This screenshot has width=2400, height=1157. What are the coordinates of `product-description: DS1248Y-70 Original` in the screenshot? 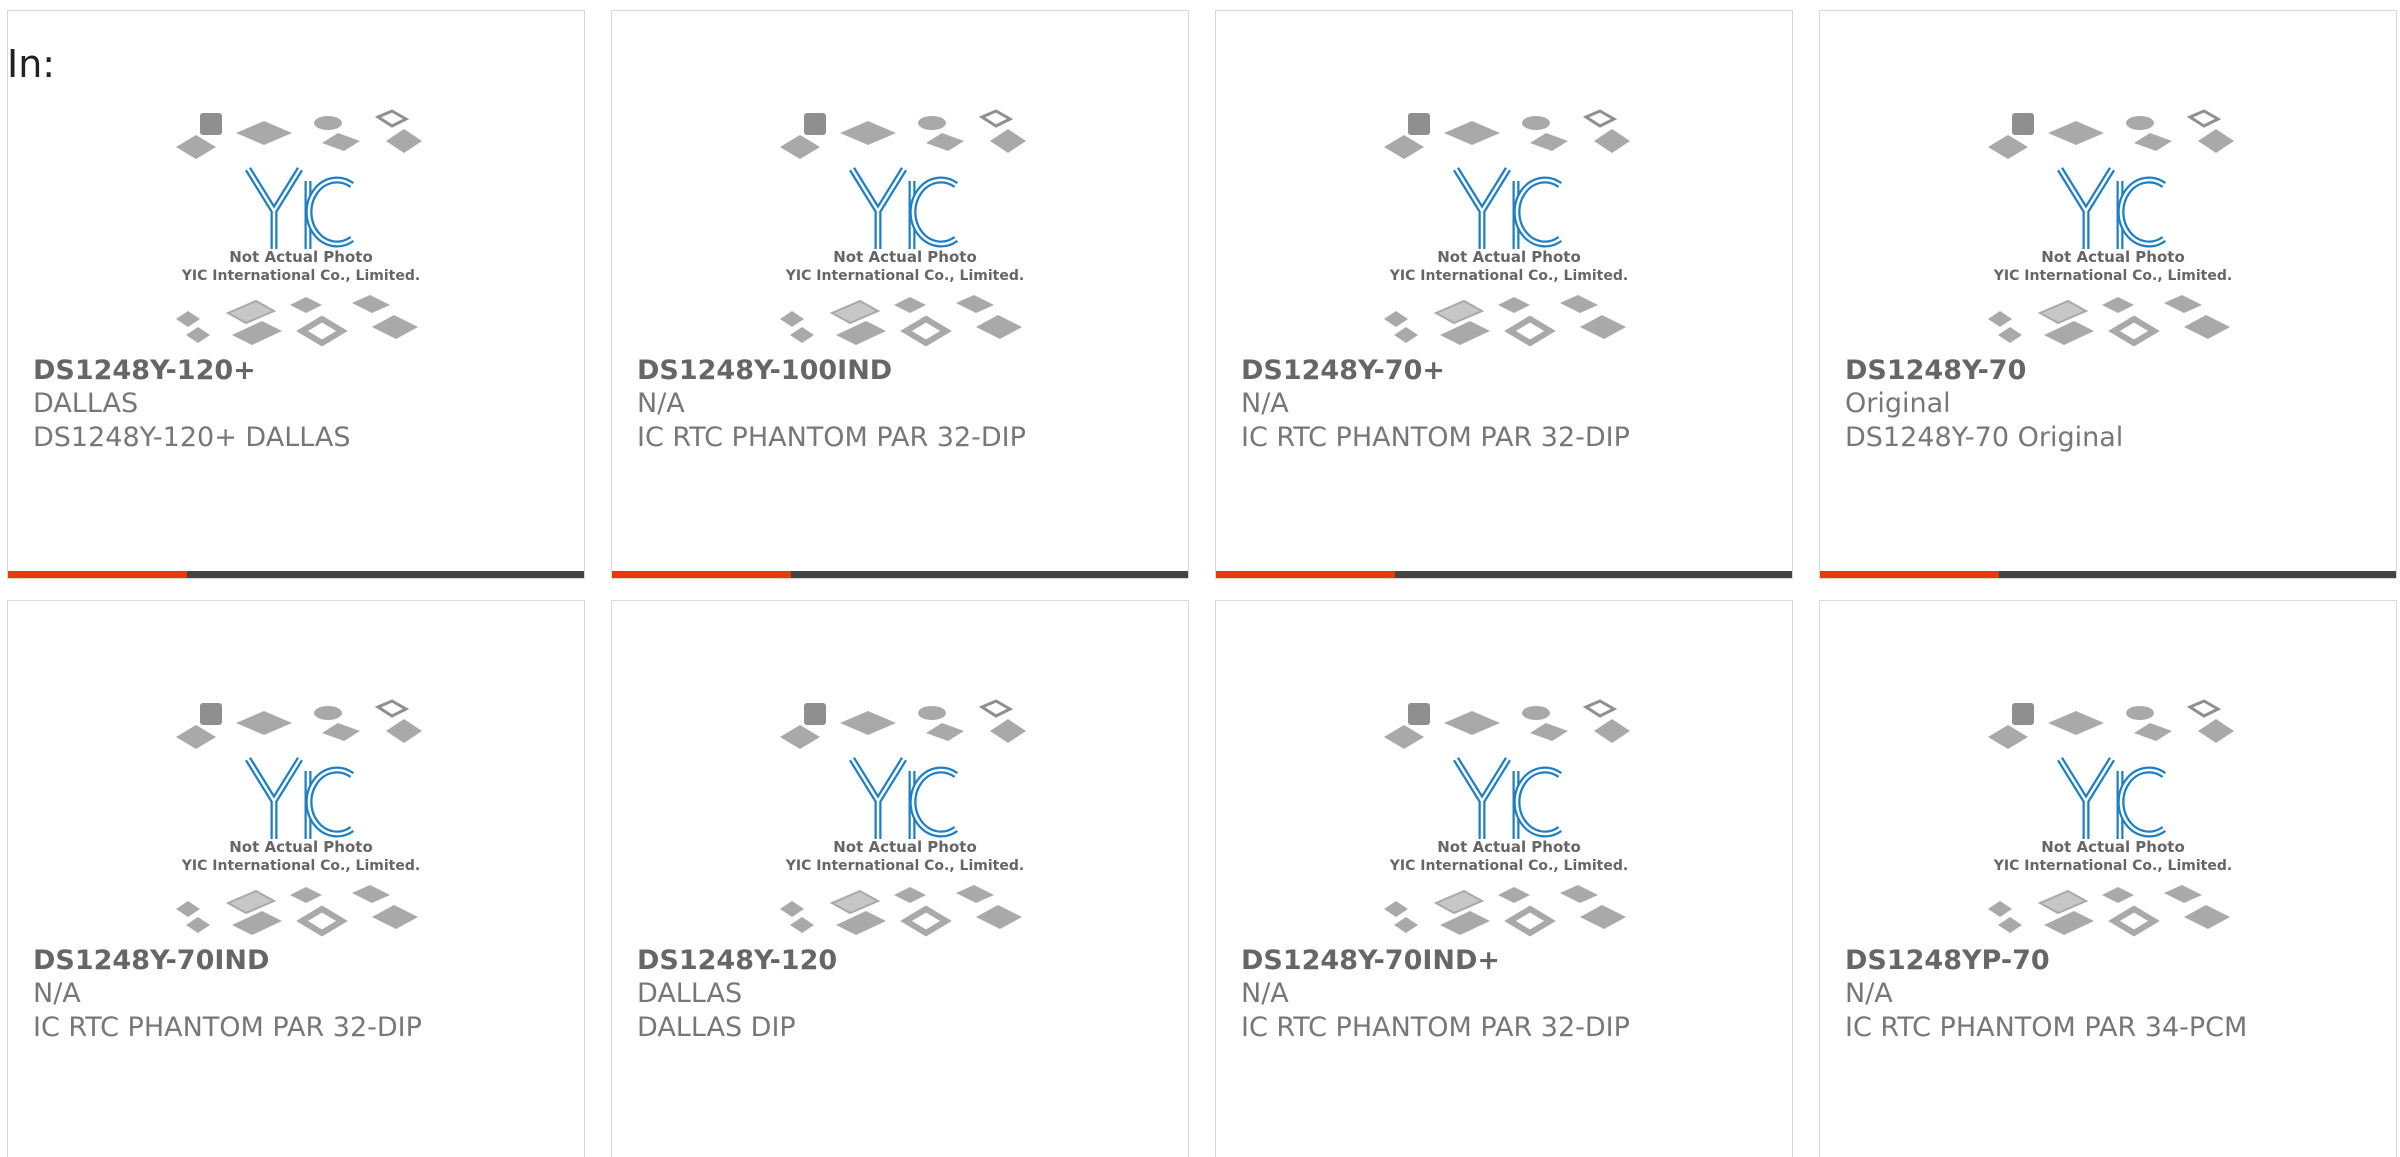 It's located at (1984, 437).